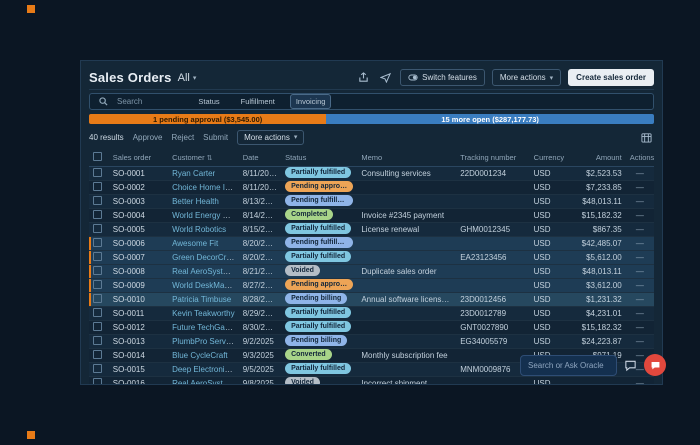 This screenshot has width=700, height=445. I want to click on cell-sales-order: SO-0012, so click(129, 327).